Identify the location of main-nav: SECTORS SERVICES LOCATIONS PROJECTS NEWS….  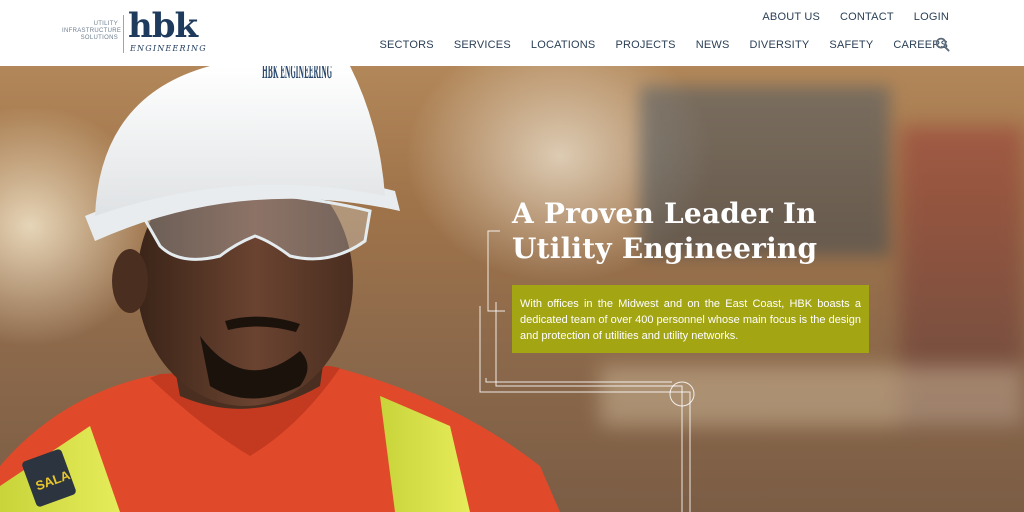
(663, 45).